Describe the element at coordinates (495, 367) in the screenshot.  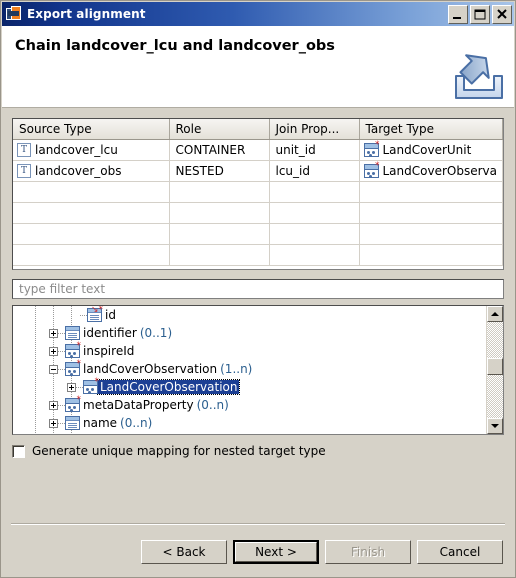
I see `scrollbar-thumb` at that location.